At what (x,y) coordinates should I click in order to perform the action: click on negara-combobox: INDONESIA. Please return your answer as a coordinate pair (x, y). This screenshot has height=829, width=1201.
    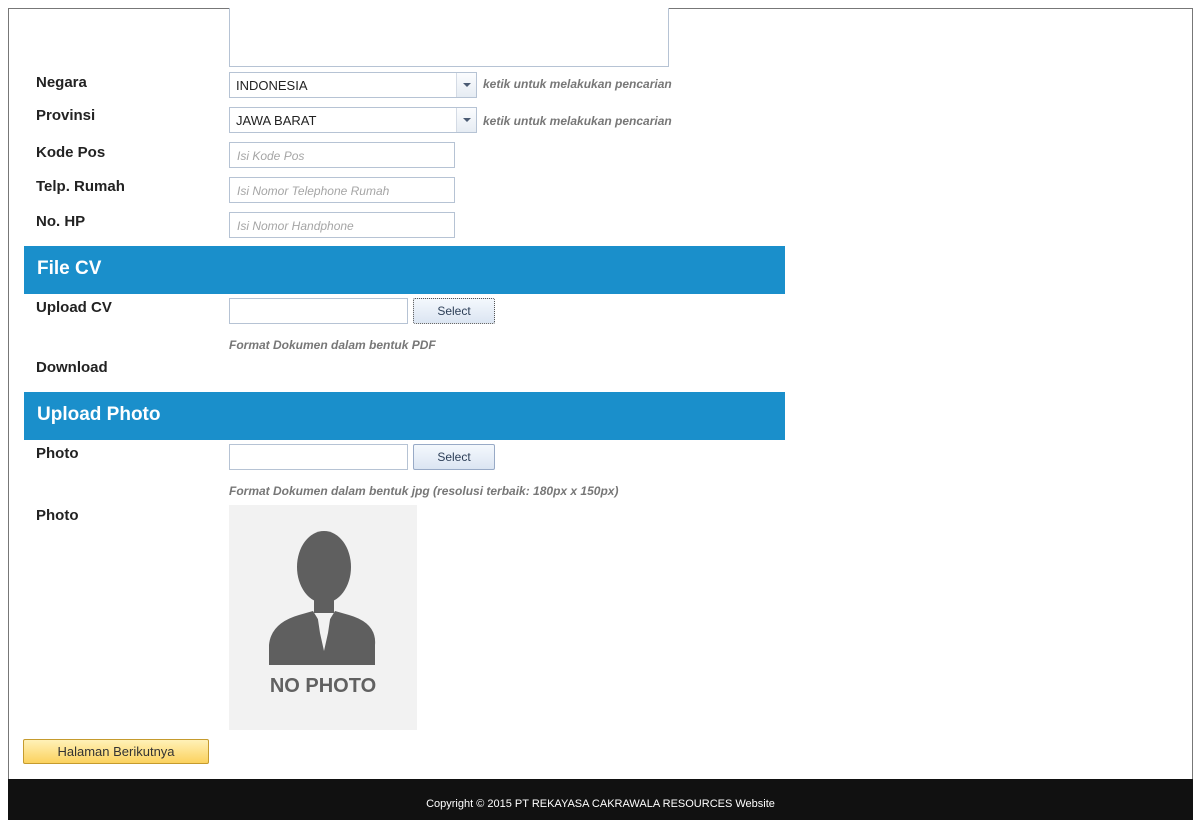
    Looking at the image, I should click on (353, 85).